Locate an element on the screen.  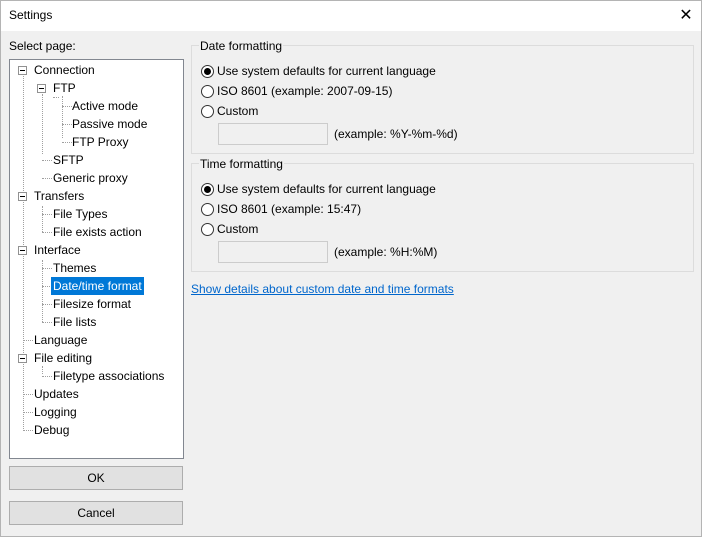
tree-item-passive-mode: Passive mode is located at coordinates (109, 124).